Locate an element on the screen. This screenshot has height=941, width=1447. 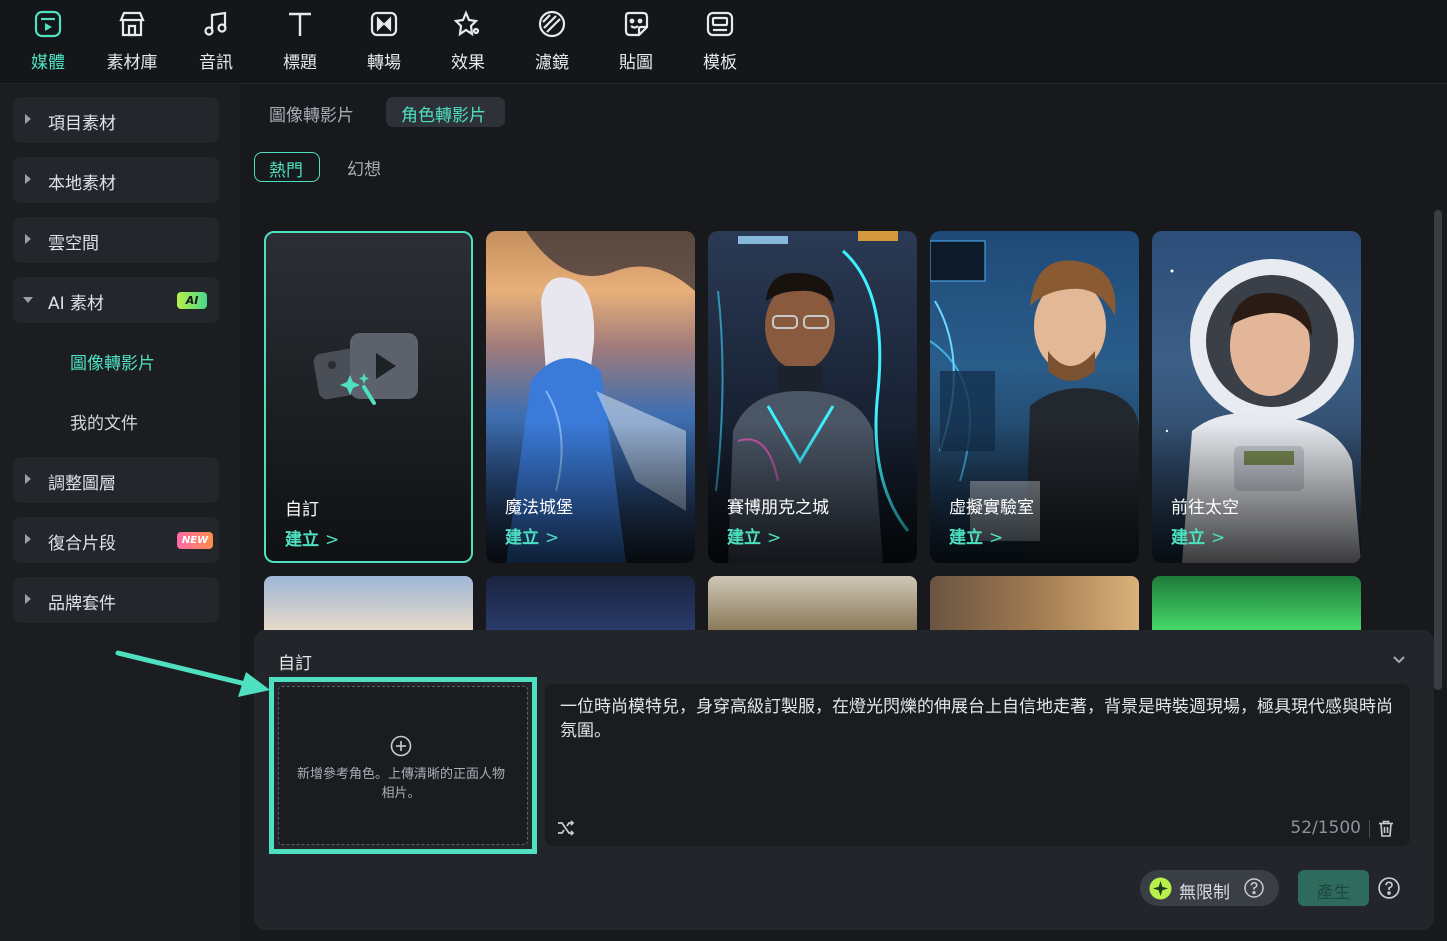
card-title: 前往太空 is located at coordinates (1205, 508).